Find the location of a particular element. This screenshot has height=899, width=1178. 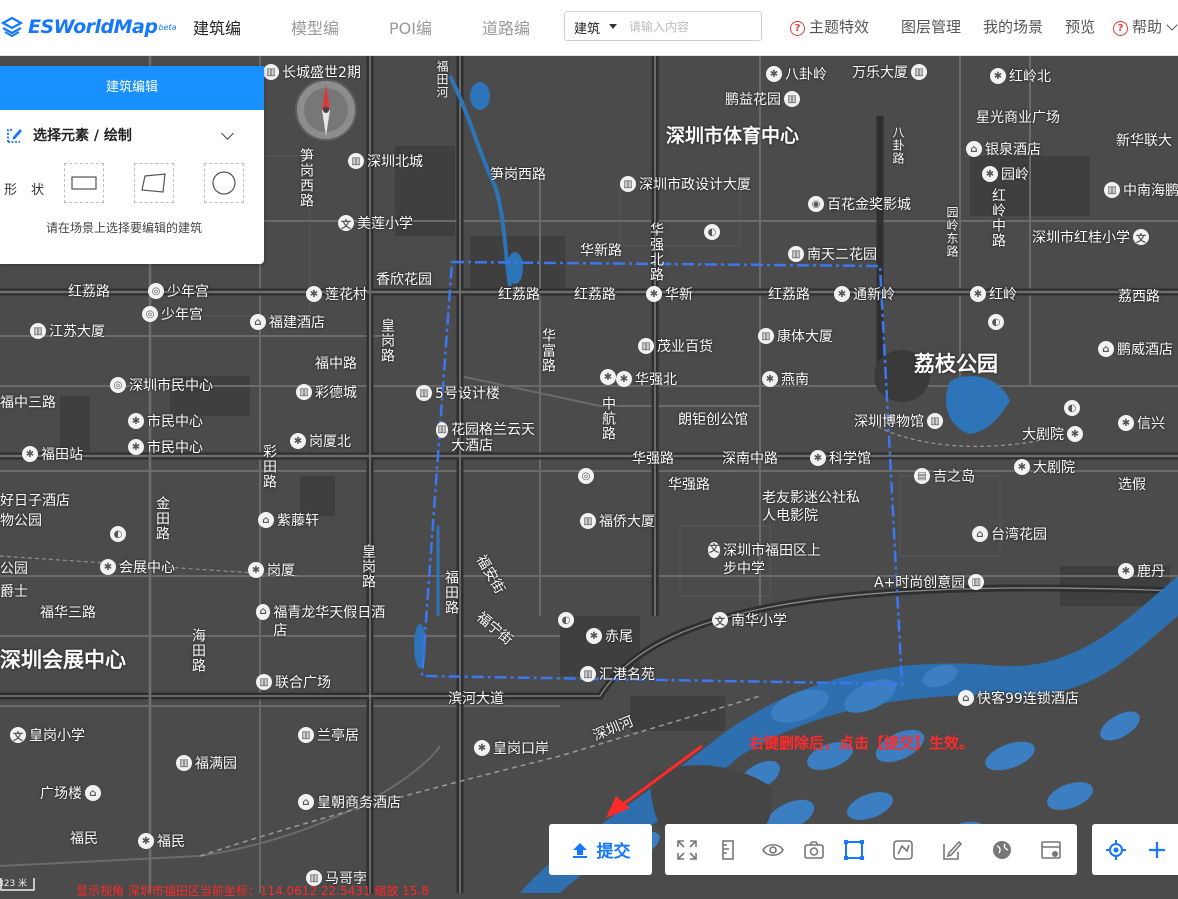

app-logo: ESWorldMap beta is located at coordinates (88, 27).